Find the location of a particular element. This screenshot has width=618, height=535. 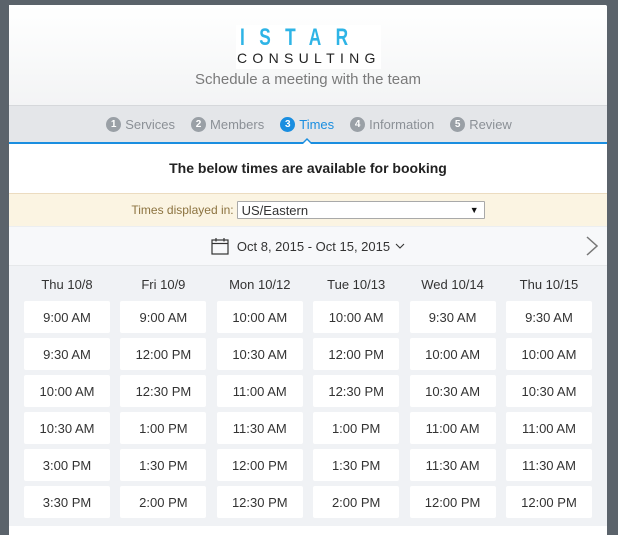

timezone-select: US/Eastern ▼ is located at coordinates (360, 210).